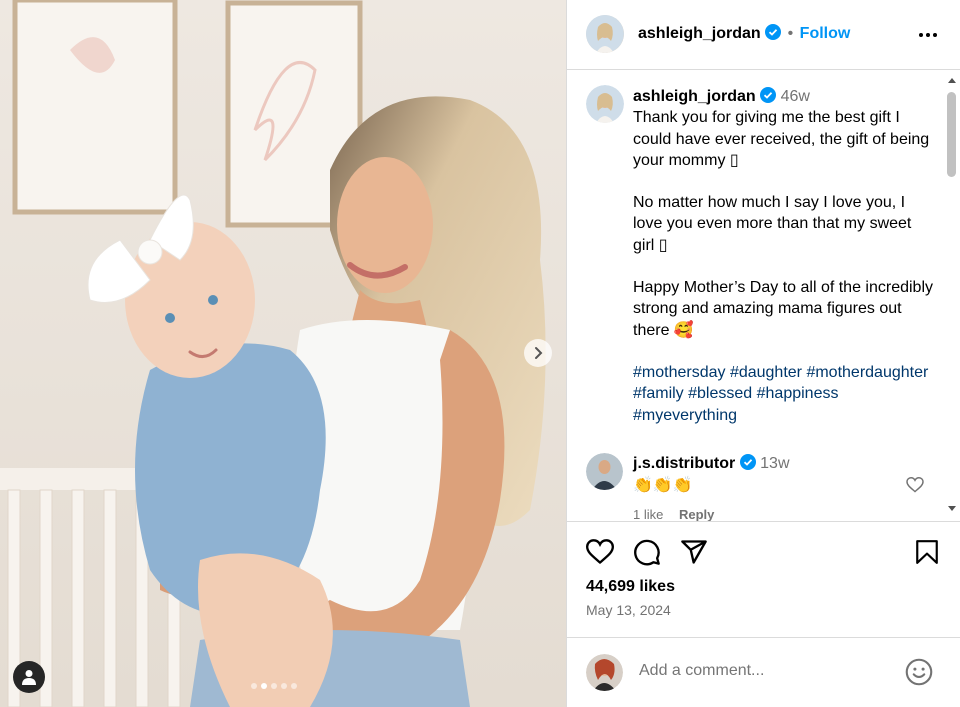 This screenshot has height=707, width=960. I want to click on commenter-avatar, so click(604, 471).